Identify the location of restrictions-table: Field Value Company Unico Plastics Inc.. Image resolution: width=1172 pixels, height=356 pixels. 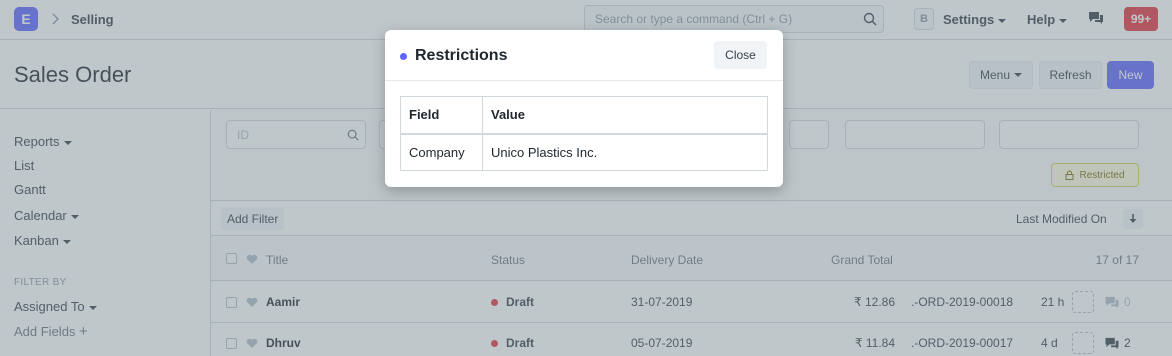
(584, 133).